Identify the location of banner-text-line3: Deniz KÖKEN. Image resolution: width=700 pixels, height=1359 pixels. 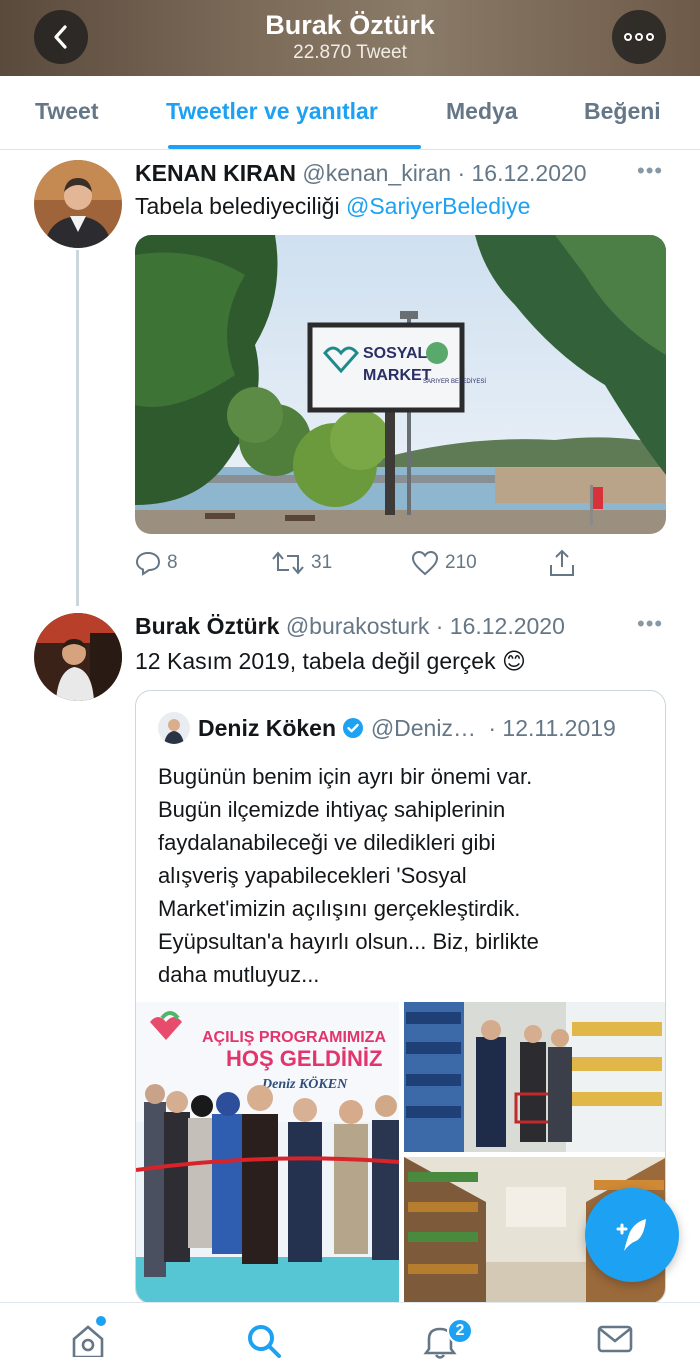
(304, 1083).